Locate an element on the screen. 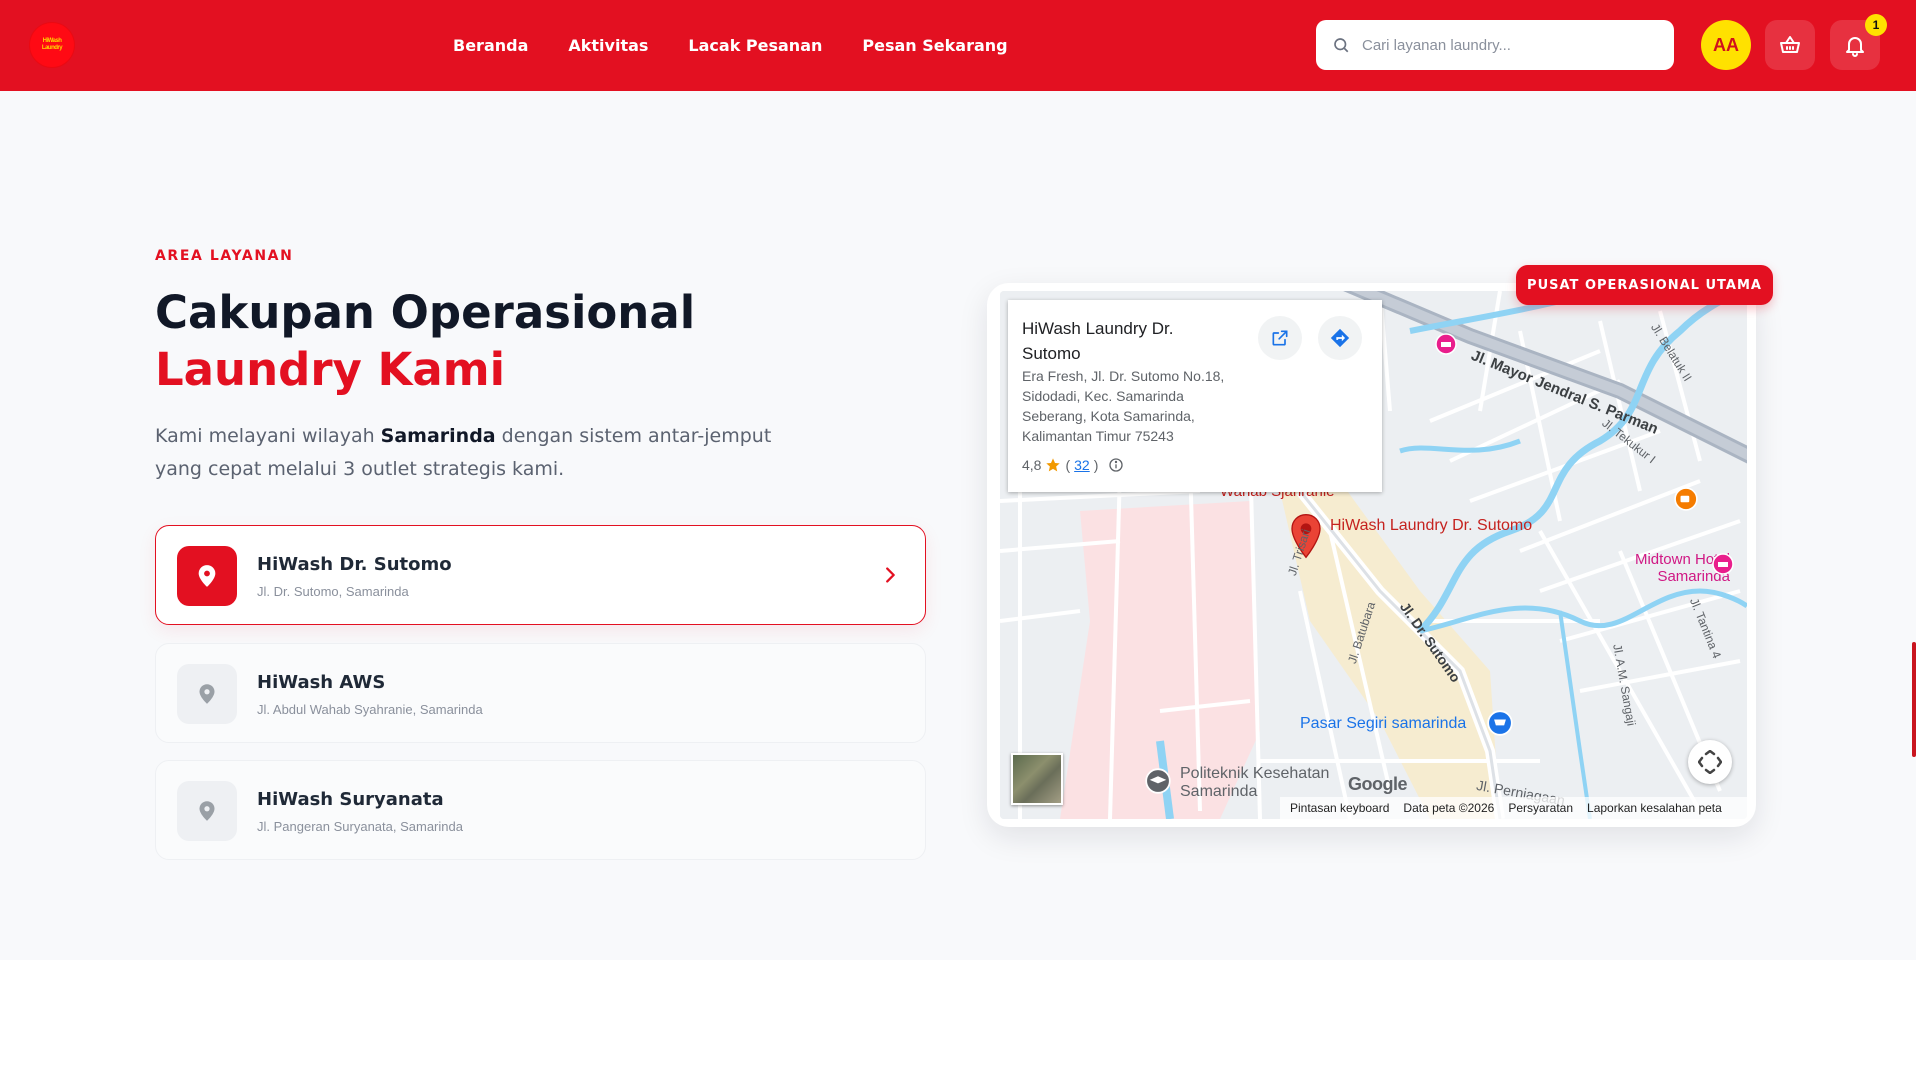 This screenshot has width=1916, height=1079. search-box is located at coordinates (1495, 45).